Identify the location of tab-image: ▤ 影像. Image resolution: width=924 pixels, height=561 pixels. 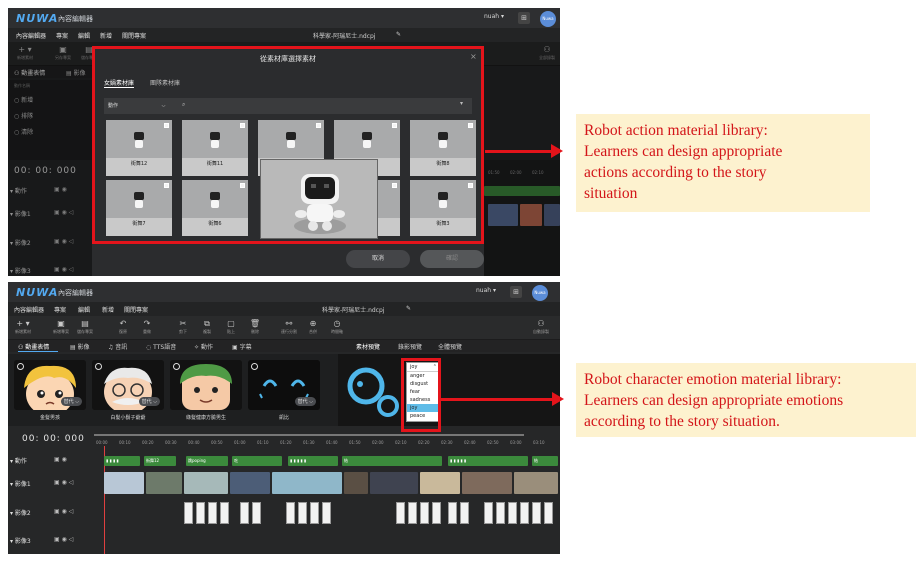
(80, 346).